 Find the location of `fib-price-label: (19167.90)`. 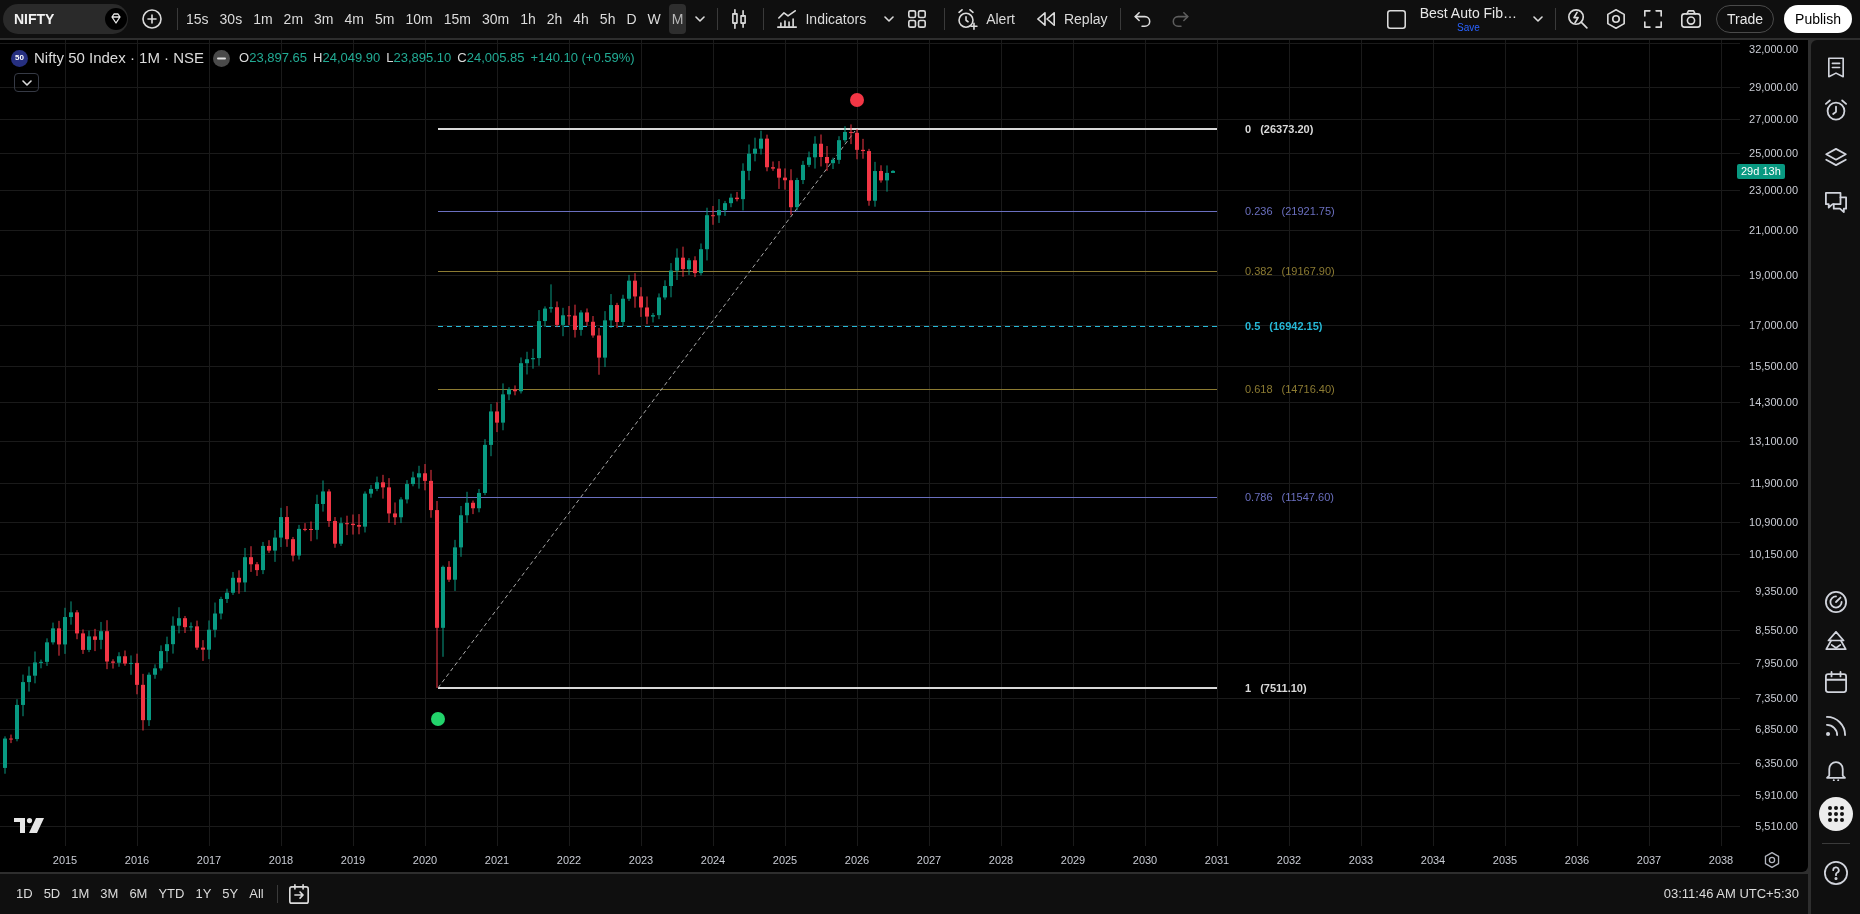

fib-price-label: (19167.90) is located at coordinates (1308, 271).